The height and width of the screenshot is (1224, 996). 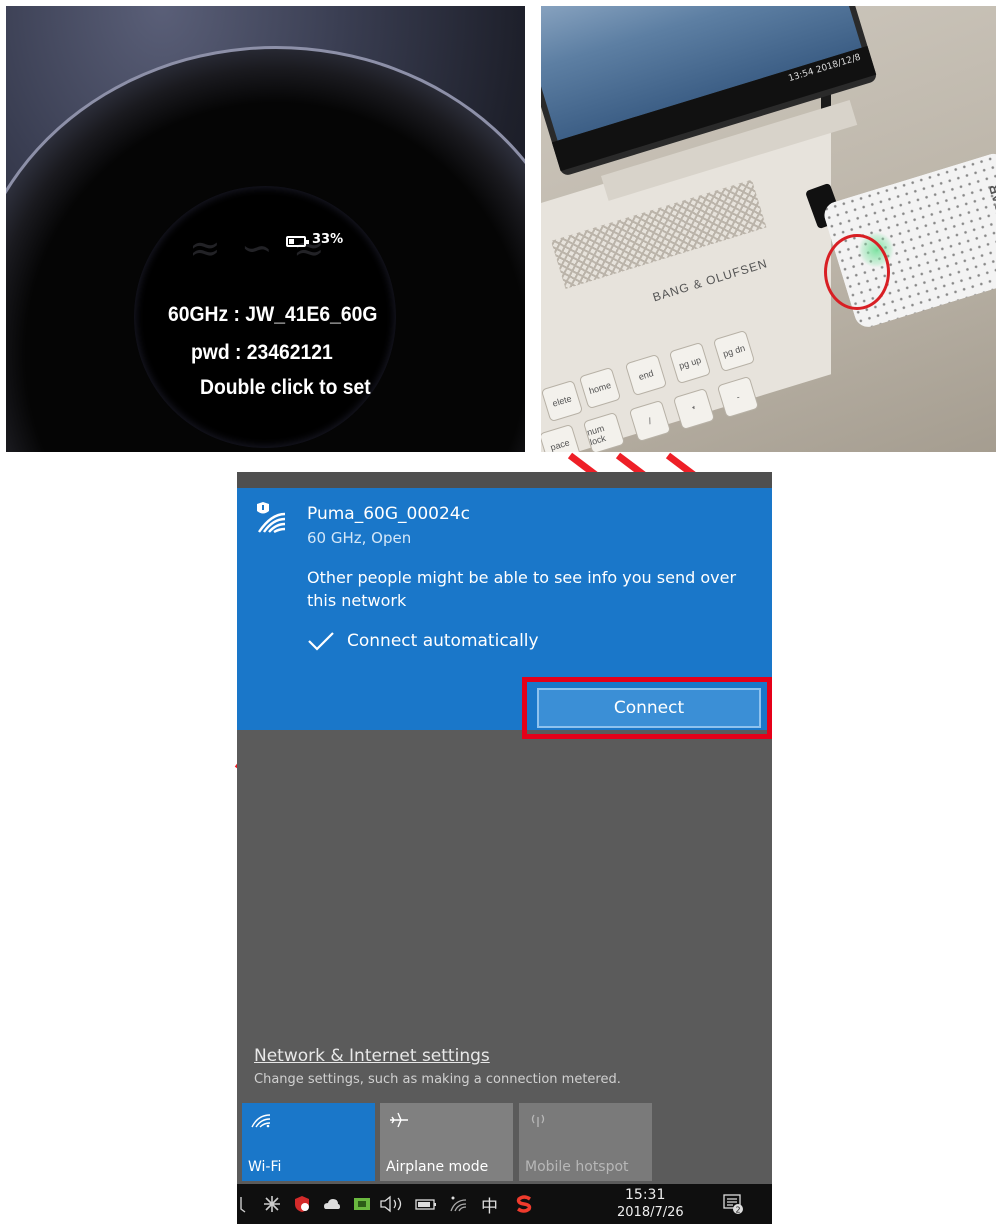 I want to click on cloud-icon, so click(x=332, y=1204).